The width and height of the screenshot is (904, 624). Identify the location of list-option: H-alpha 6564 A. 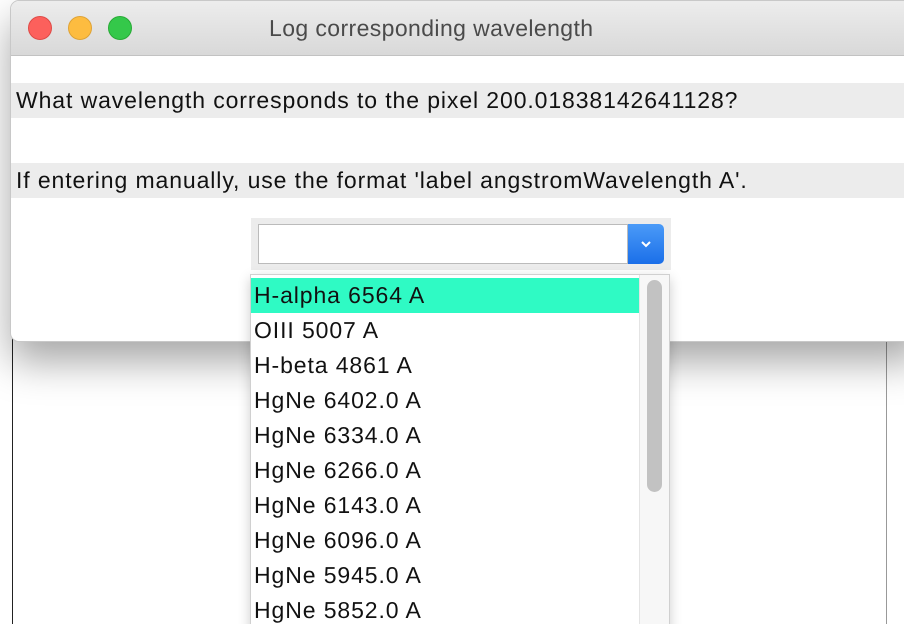
(445, 295).